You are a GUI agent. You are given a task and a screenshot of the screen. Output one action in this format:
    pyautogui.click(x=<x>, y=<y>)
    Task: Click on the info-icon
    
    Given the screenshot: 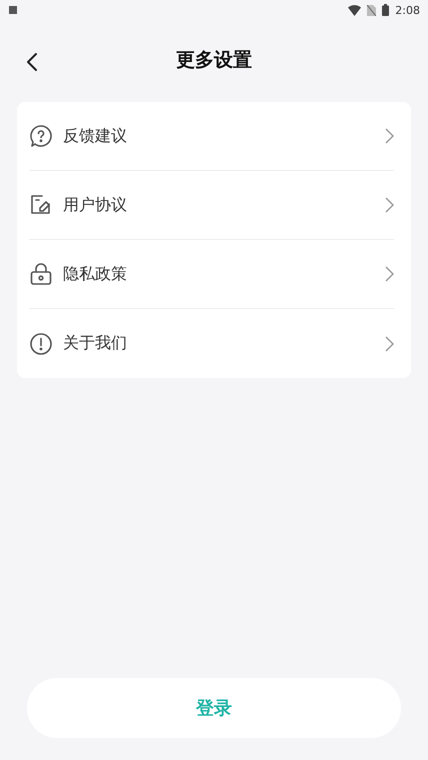 What is the action you would take?
    pyautogui.click(x=41, y=344)
    